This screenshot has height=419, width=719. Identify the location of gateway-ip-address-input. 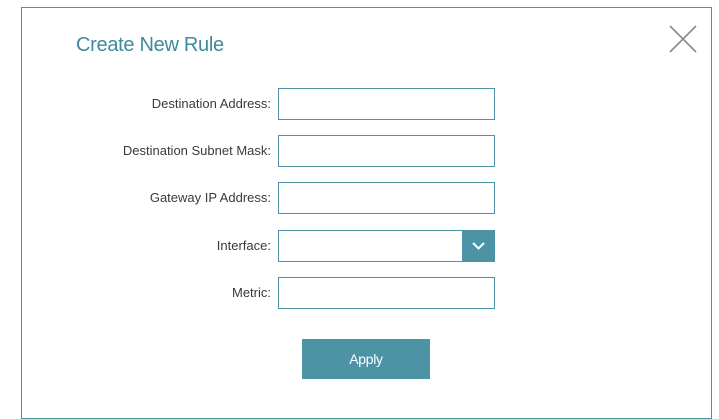
(386, 198).